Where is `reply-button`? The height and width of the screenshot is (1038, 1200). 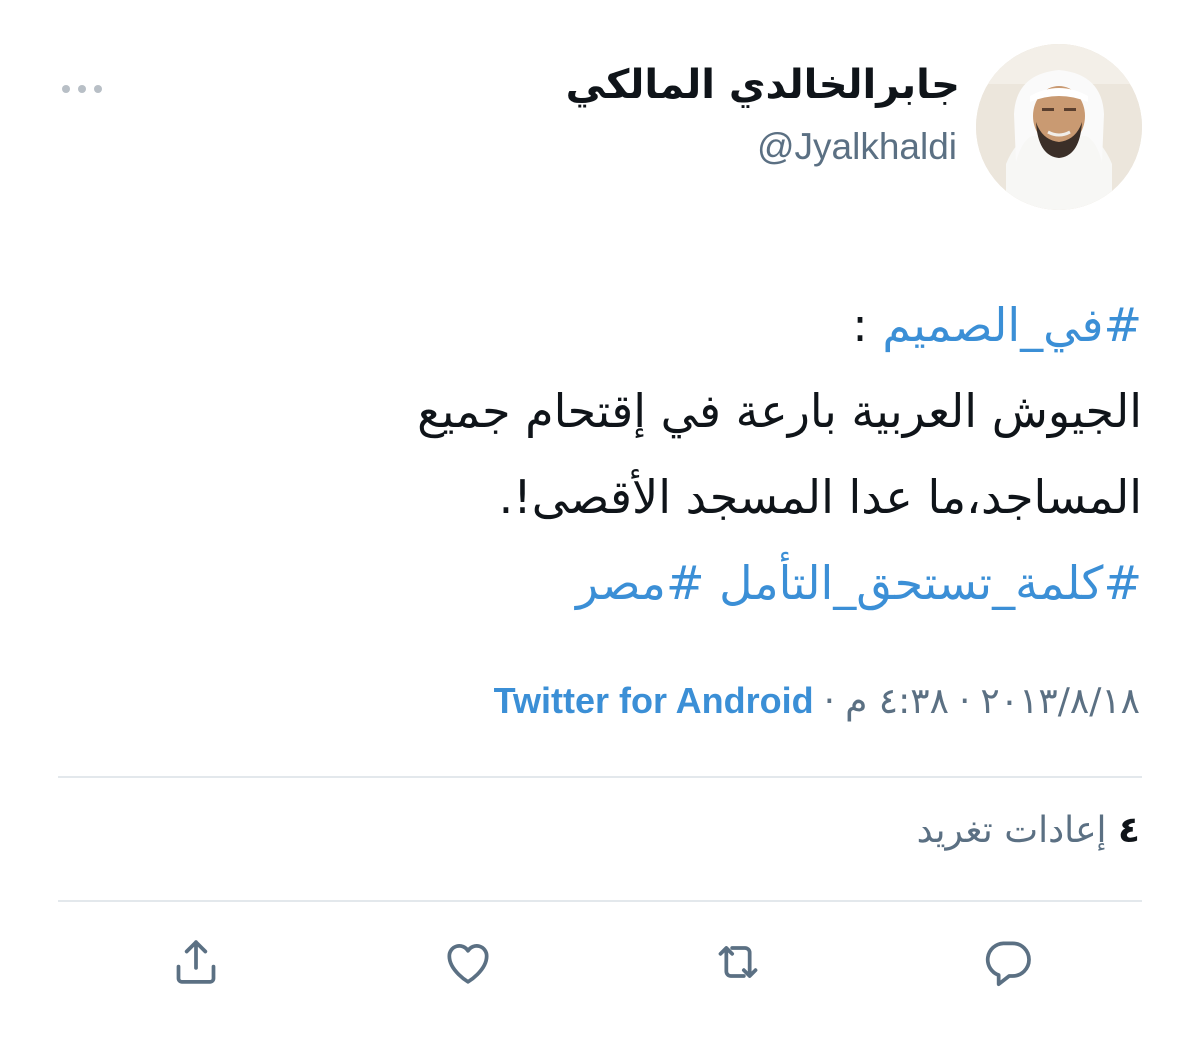 reply-button is located at coordinates (1008, 962).